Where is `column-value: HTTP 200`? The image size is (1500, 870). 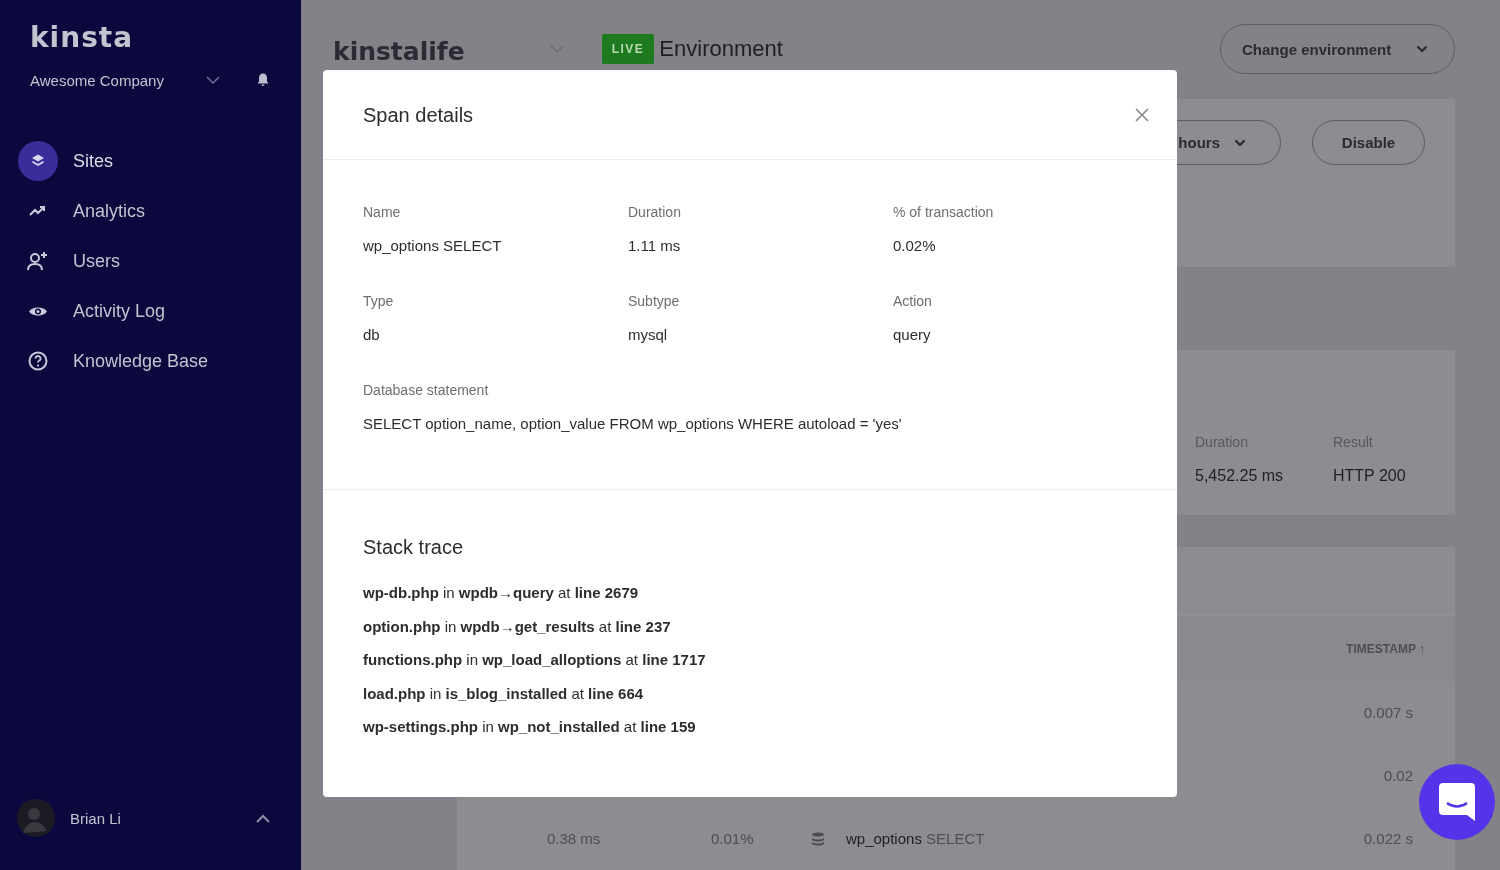 column-value: HTTP 200 is located at coordinates (1369, 476).